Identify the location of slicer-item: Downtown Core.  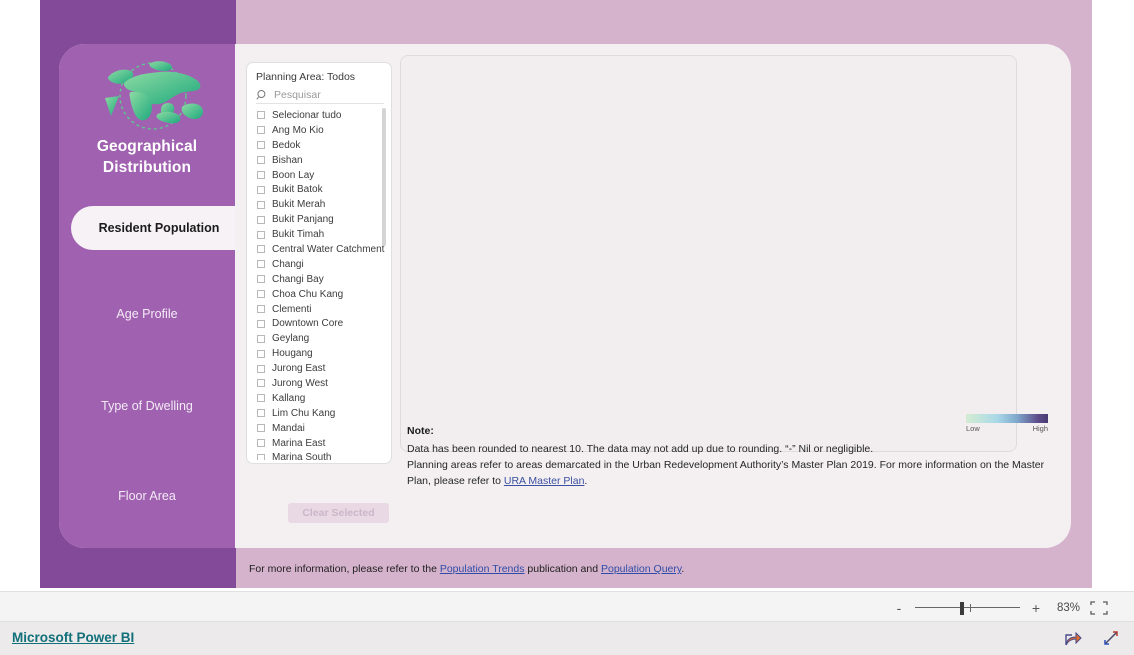
(322, 323).